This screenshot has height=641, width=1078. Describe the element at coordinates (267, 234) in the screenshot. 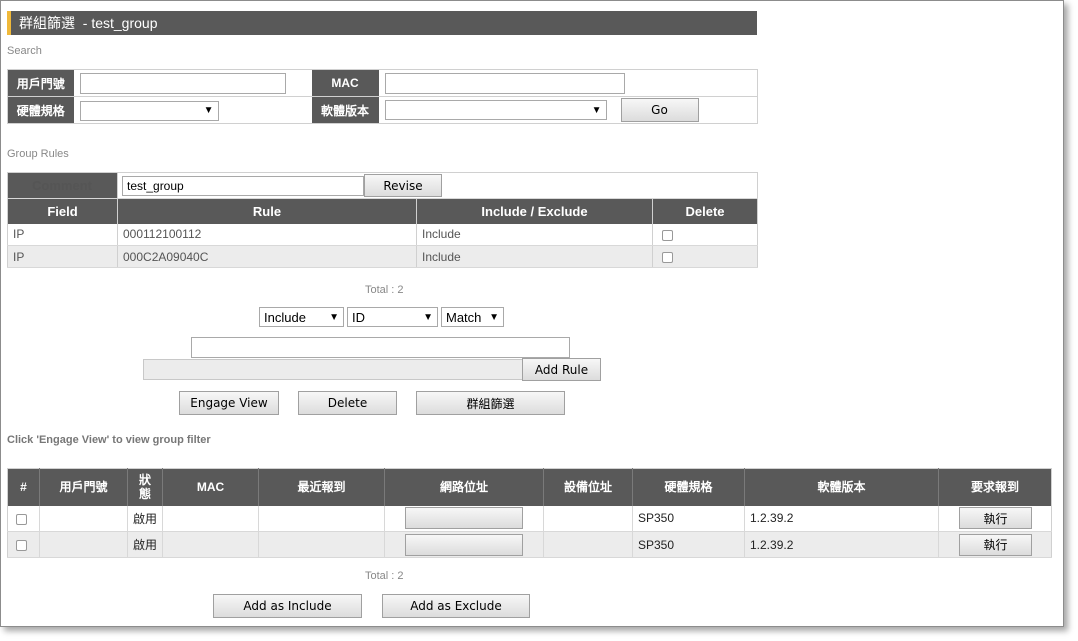

I see `rule-value: 000112100112` at that location.